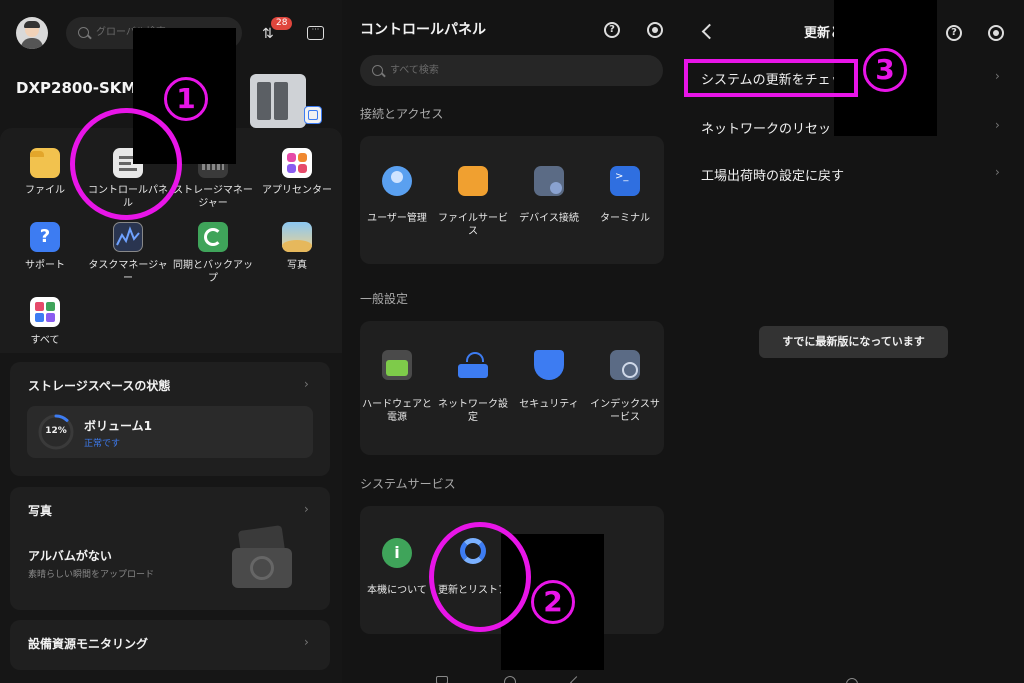  Describe the element at coordinates (297, 265) in the screenshot. I see `app-label: 写真` at that location.